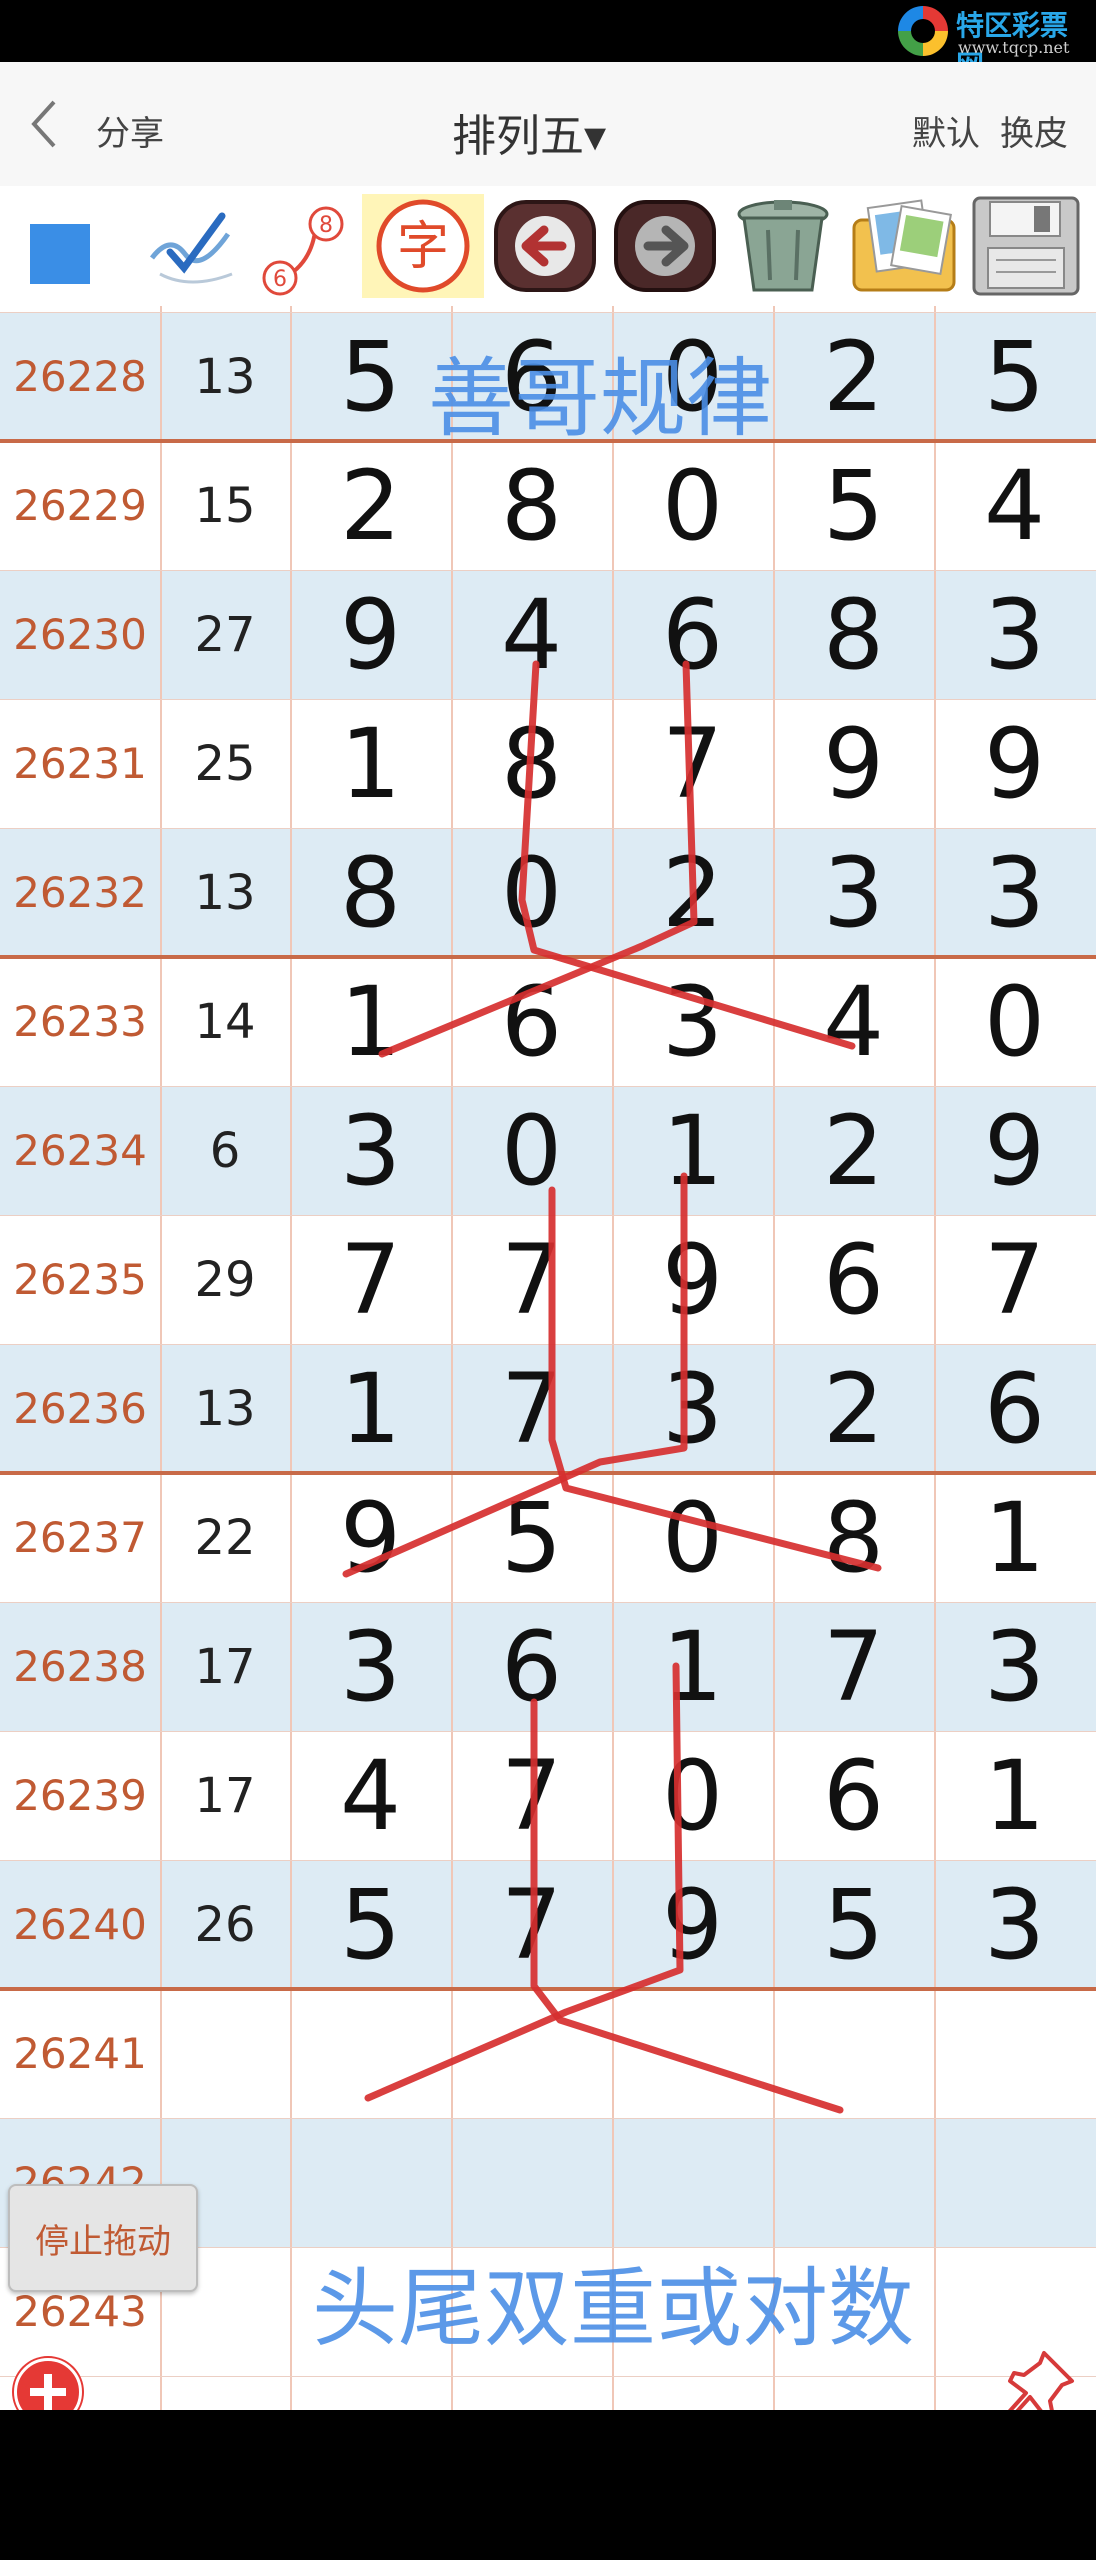  I want to click on back-button, so click(43, 127).